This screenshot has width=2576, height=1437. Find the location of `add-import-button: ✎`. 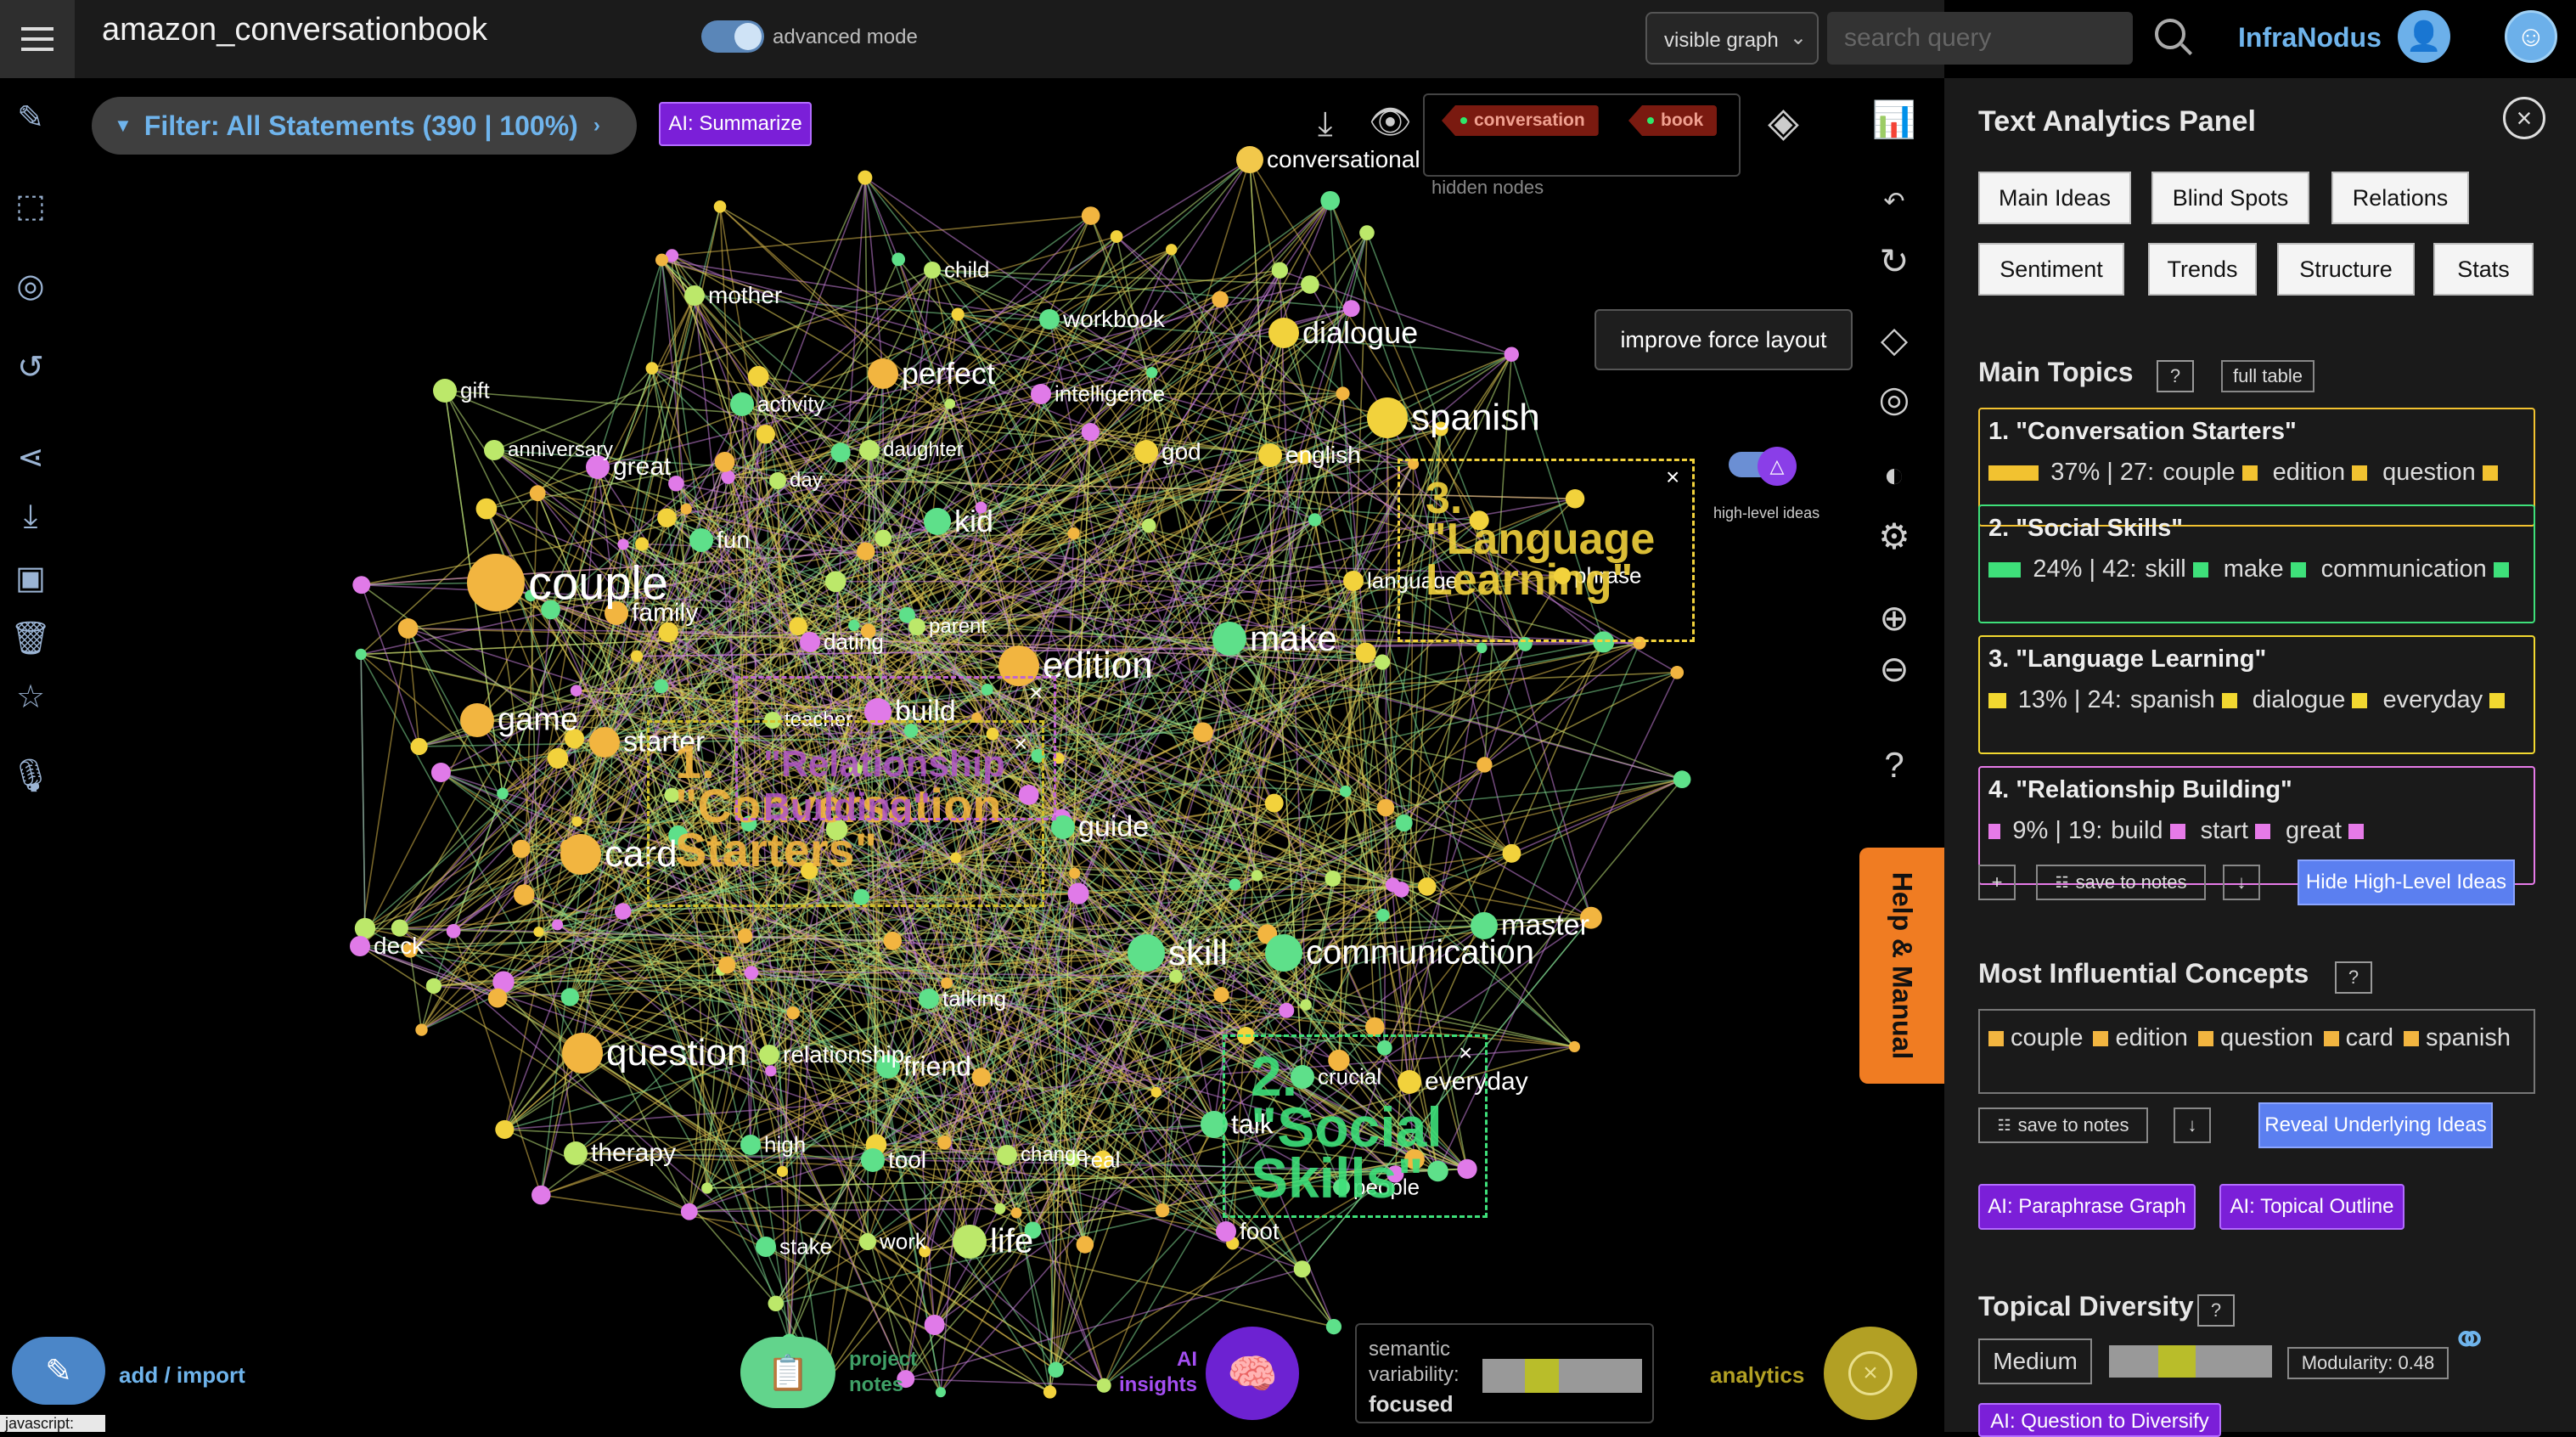

add-import-button: ✎ is located at coordinates (58, 1371).